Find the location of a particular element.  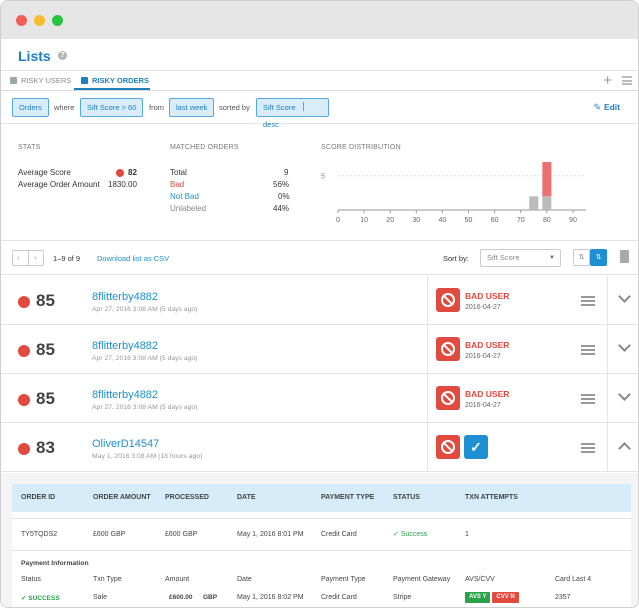

not-bad-label: Not Bad is located at coordinates (184, 196).